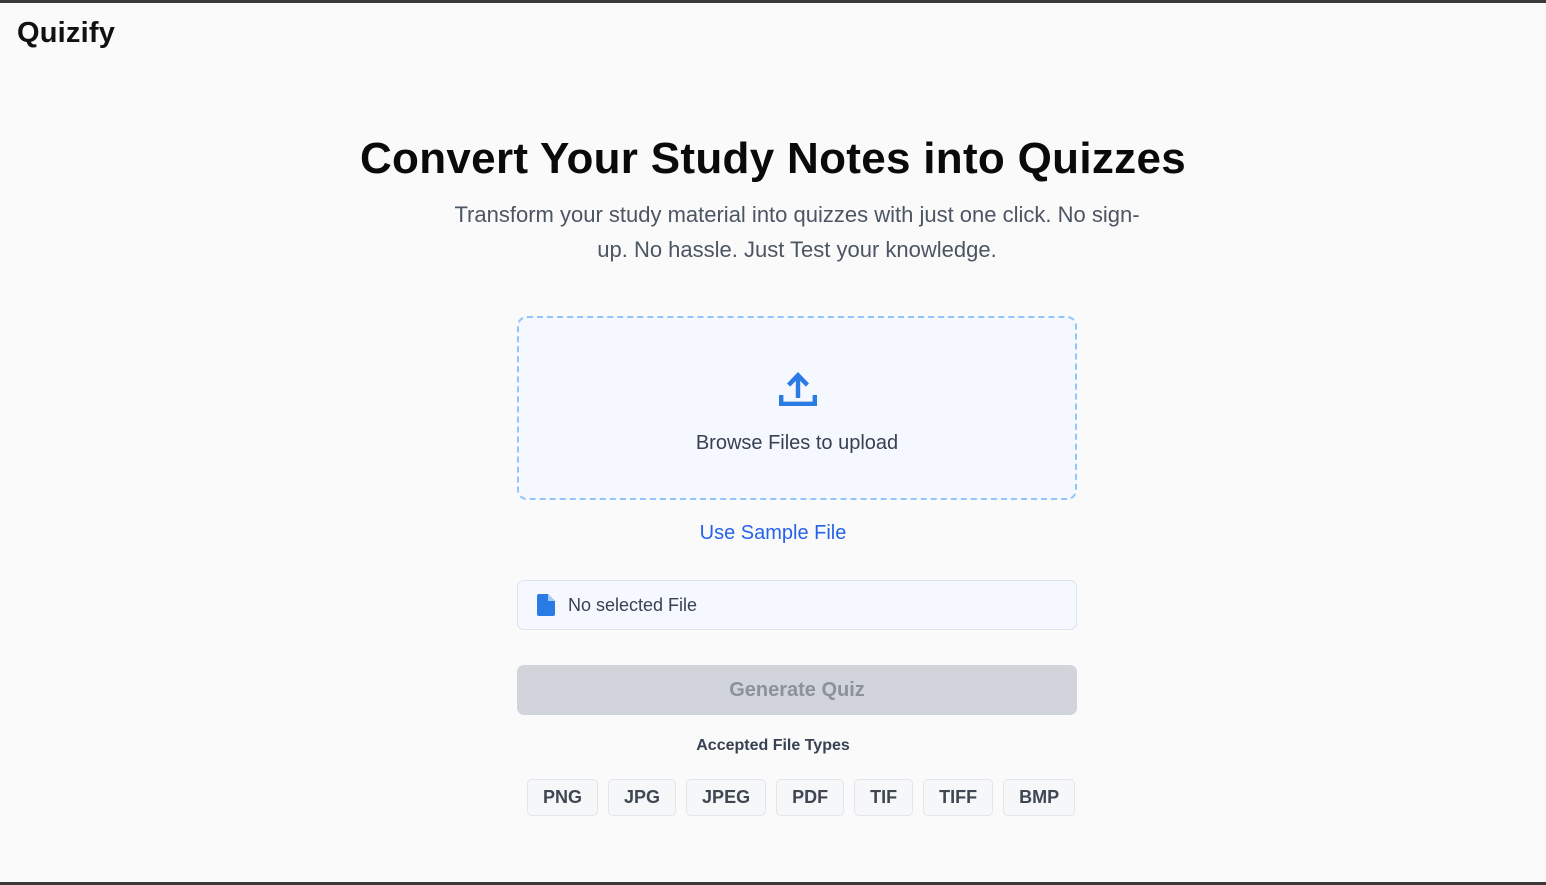 Image resolution: width=1546 pixels, height=885 pixels. What do you see at coordinates (726, 797) in the screenshot?
I see `file-type-chip: JPEG` at bounding box center [726, 797].